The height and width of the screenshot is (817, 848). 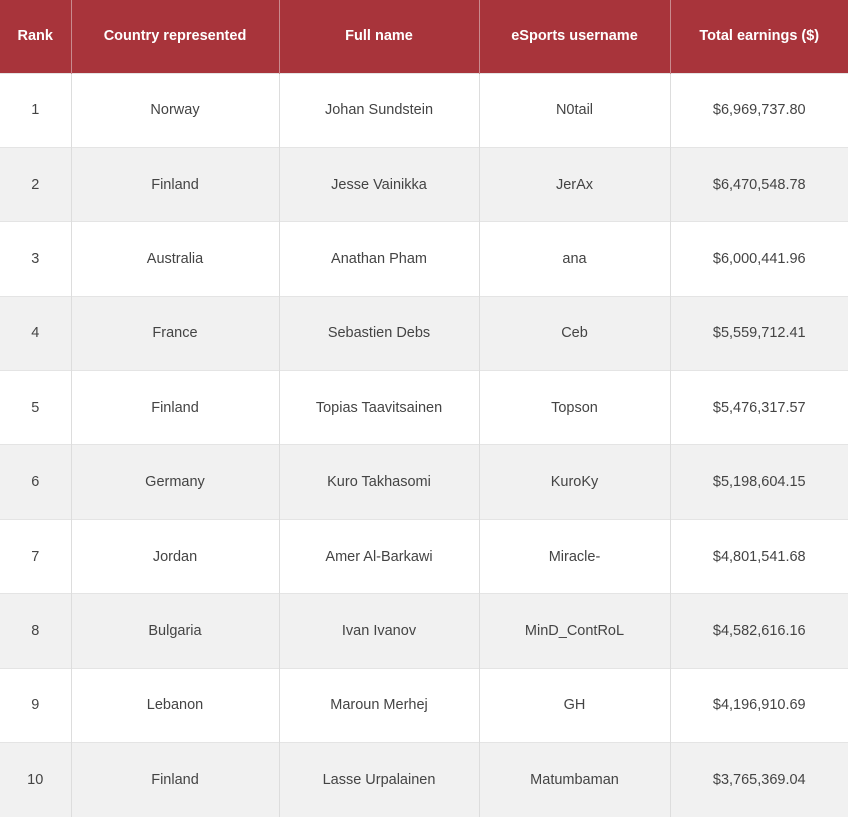 What do you see at coordinates (35, 259) in the screenshot?
I see `cell-rank: 3` at bounding box center [35, 259].